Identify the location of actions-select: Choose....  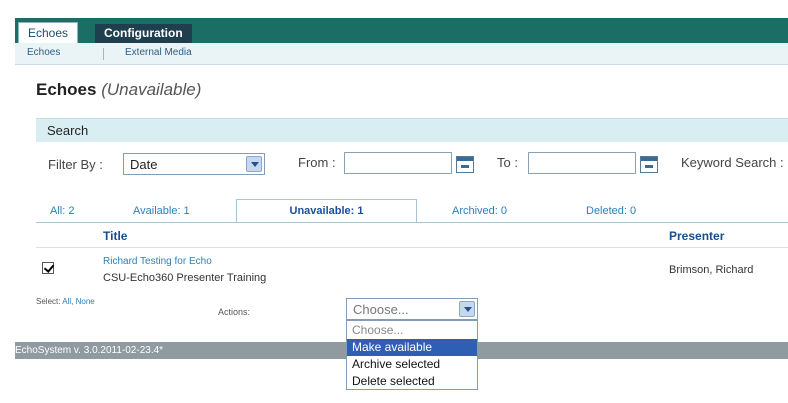
(412, 309).